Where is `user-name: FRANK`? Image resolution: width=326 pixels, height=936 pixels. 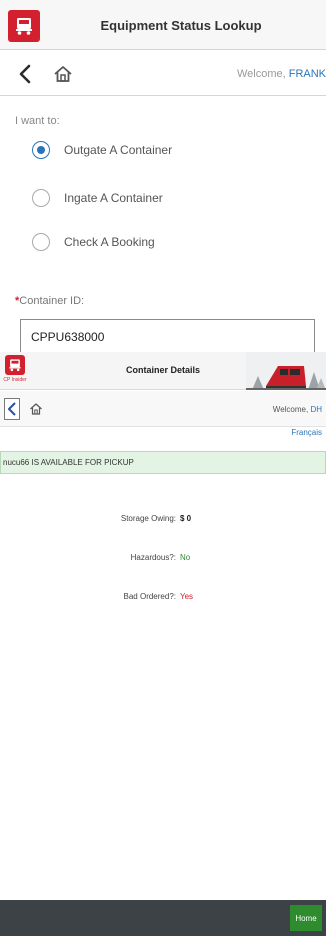
user-name: FRANK is located at coordinates (307, 74).